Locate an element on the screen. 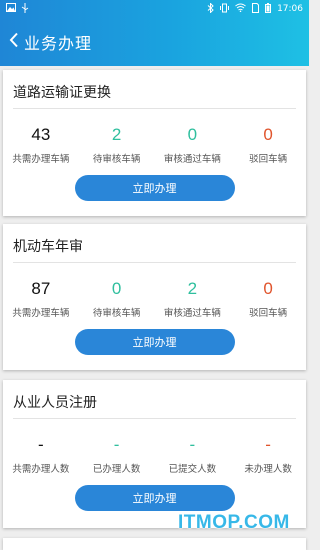 The image size is (320, 550). watermark: ITMOP.COM is located at coordinates (234, 522).